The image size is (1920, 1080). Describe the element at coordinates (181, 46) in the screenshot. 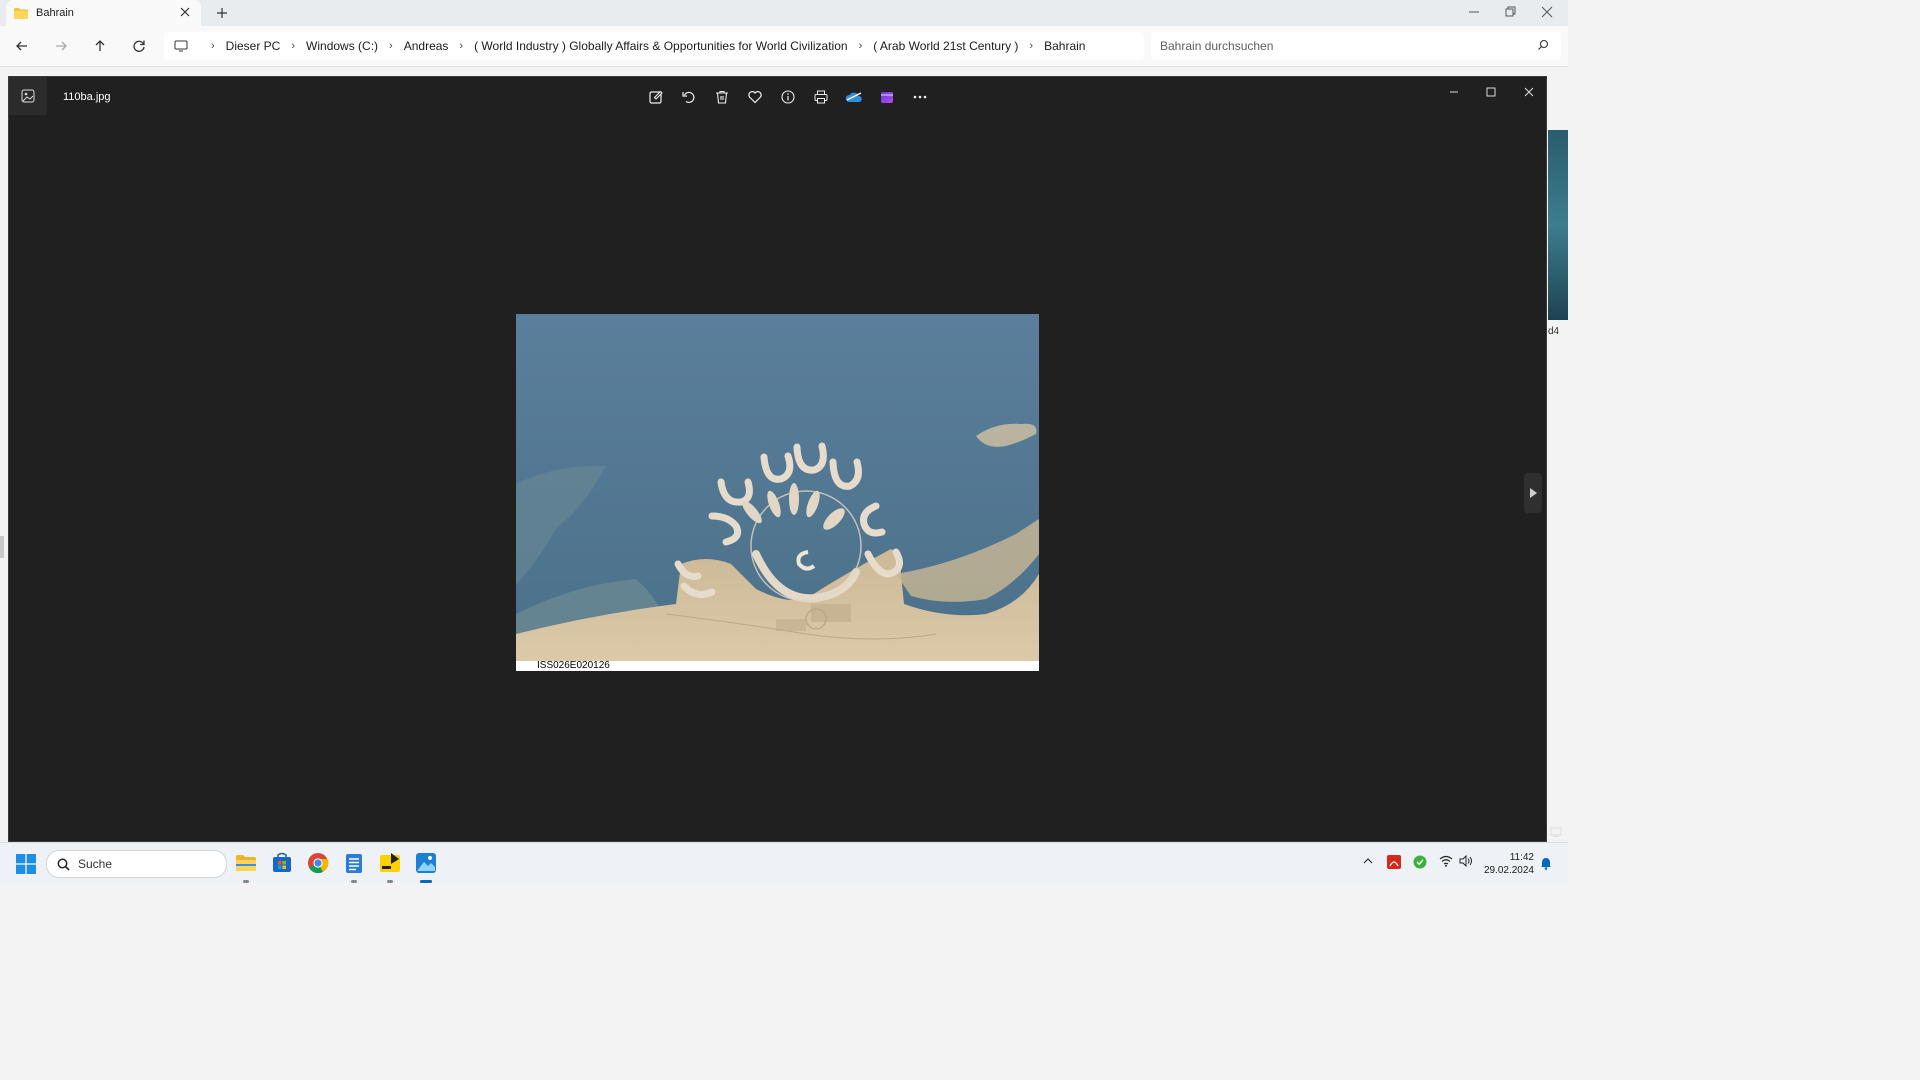

I see `pc-icon` at that location.